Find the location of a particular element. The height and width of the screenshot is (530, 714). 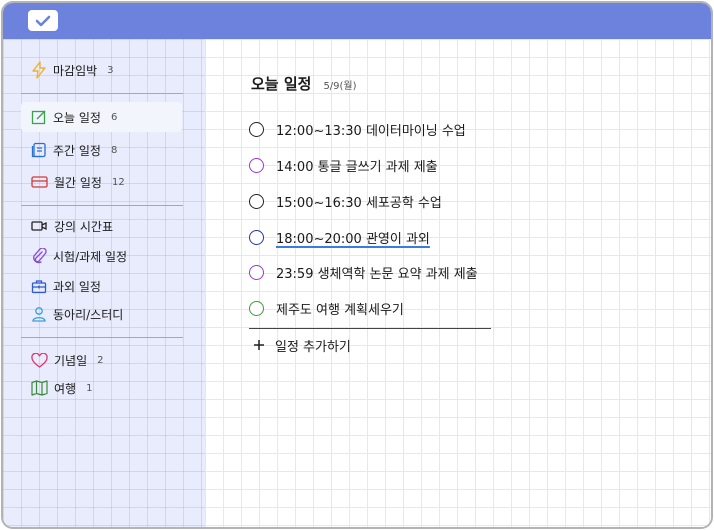

task-label: 23:59 생체역학 논문 요약 과제 제출 is located at coordinates (377, 274).